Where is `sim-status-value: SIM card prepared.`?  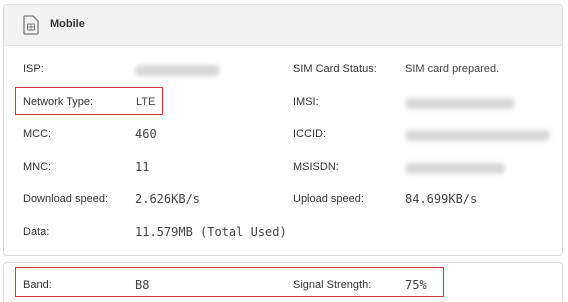
sim-status-value: SIM card prepared. is located at coordinates (452, 69).